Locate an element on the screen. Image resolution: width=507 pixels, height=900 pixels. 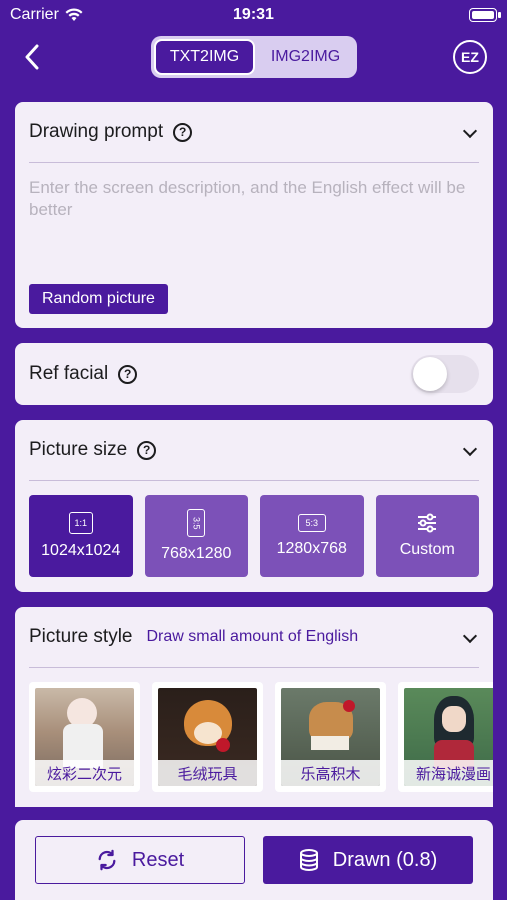
picture-size-title: Picture size is located at coordinates (78, 449).